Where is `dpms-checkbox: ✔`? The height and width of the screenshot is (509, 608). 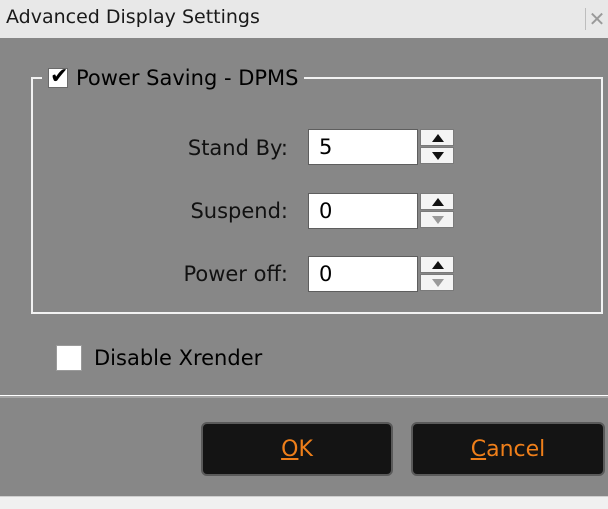
dpms-checkbox: ✔ is located at coordinates (58, 76).